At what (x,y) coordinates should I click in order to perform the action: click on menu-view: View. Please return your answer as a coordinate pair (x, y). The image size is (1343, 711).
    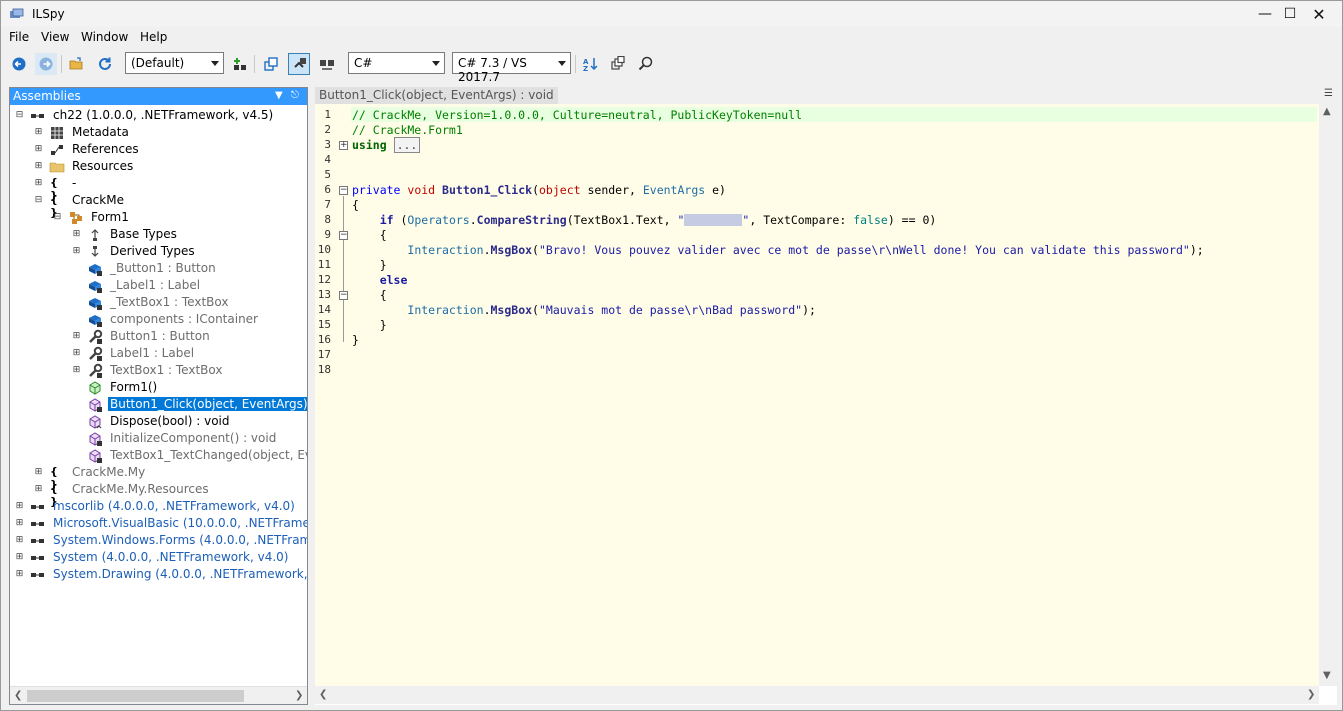
    Looking at the image, I should click on (55, 37).